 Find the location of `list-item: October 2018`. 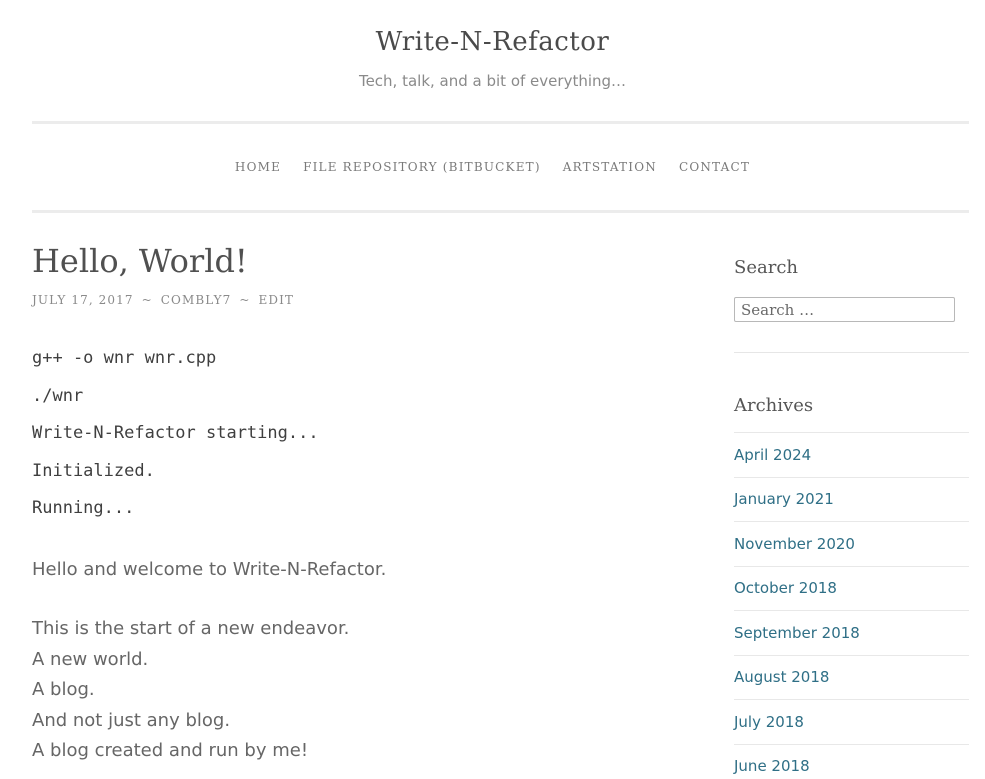

list-item: October 2018 is located at coordinates (851, 588).